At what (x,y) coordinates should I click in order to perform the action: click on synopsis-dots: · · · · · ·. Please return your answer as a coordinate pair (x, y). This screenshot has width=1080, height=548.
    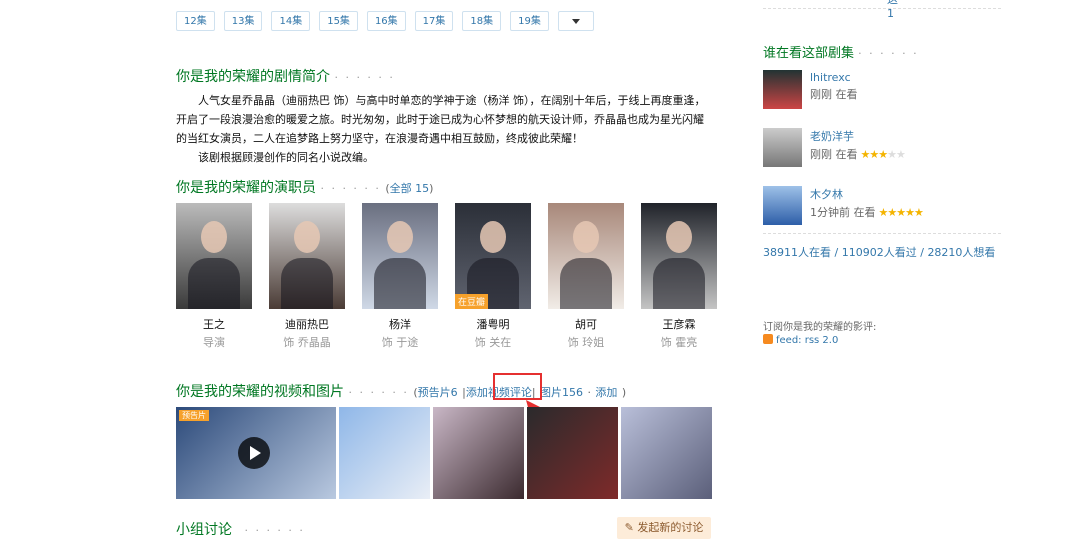
    Looking at the image, I should click on (364, 77).